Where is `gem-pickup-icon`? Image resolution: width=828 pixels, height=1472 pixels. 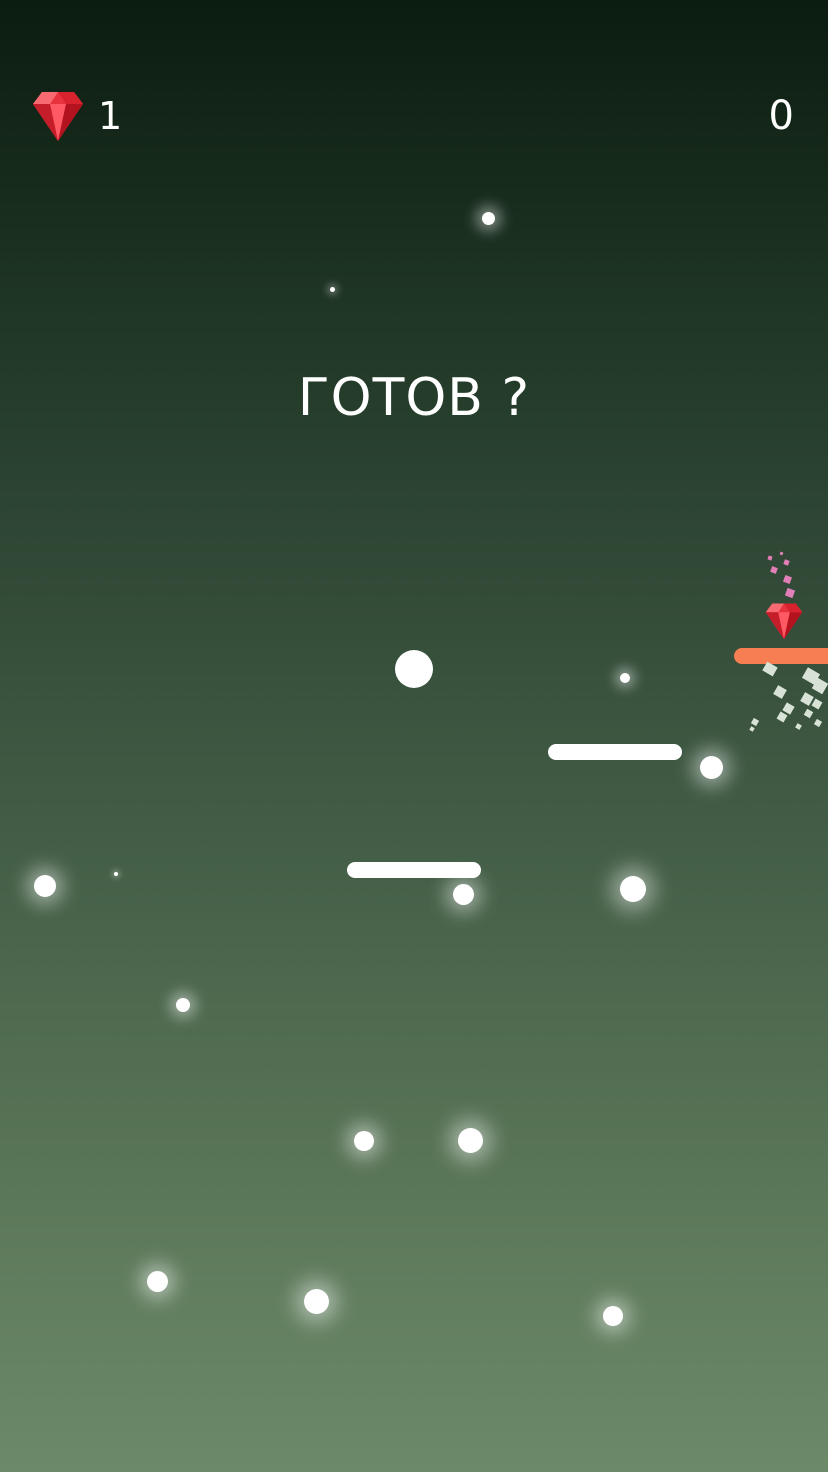
gem-pickup-icon is located at coordinates (784, 623).